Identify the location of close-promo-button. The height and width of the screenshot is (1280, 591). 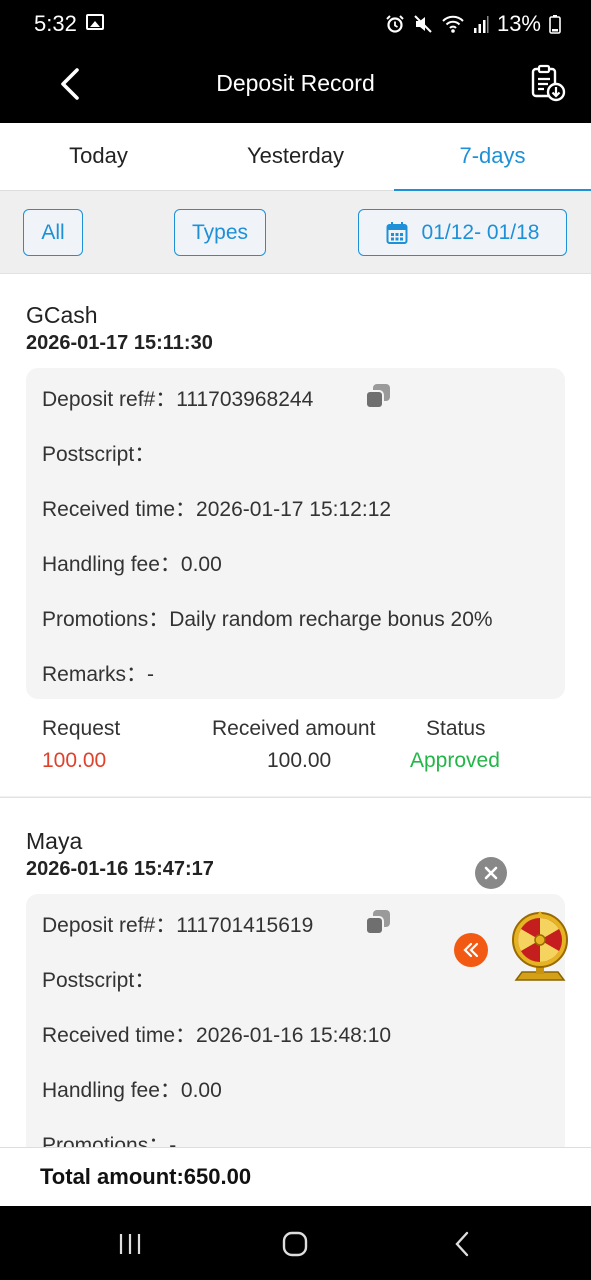
(491, 873).